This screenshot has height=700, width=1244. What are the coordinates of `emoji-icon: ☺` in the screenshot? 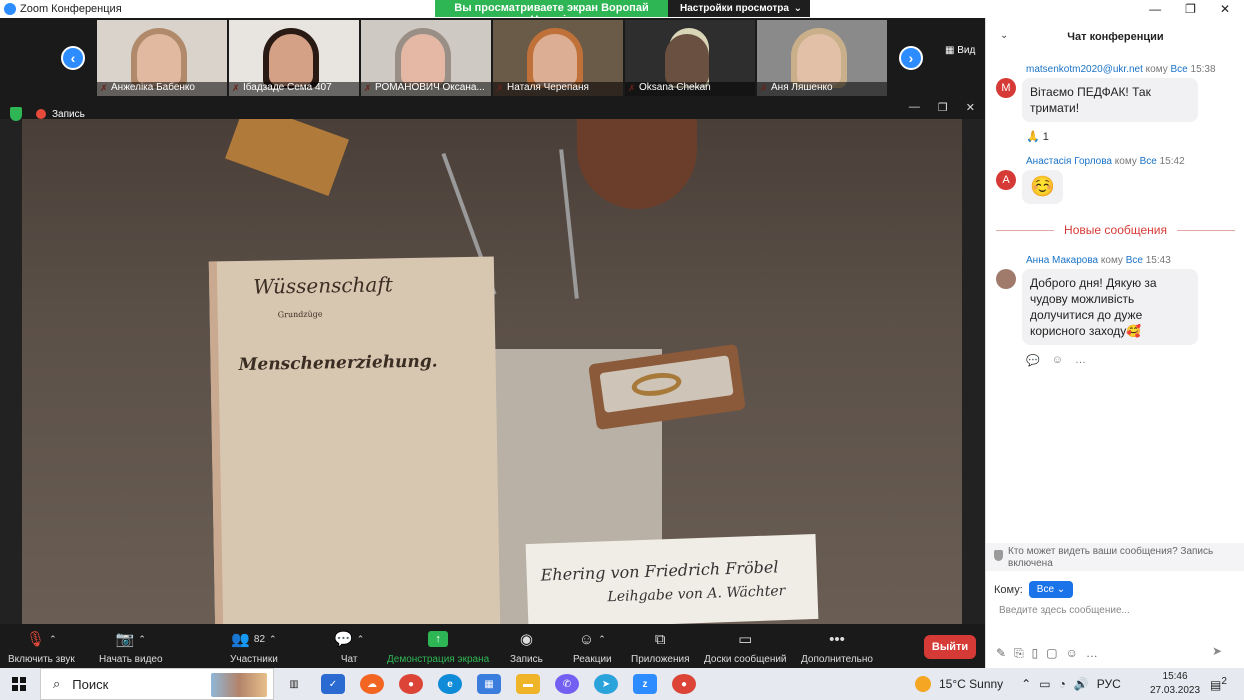 It's located at (1072, 653).